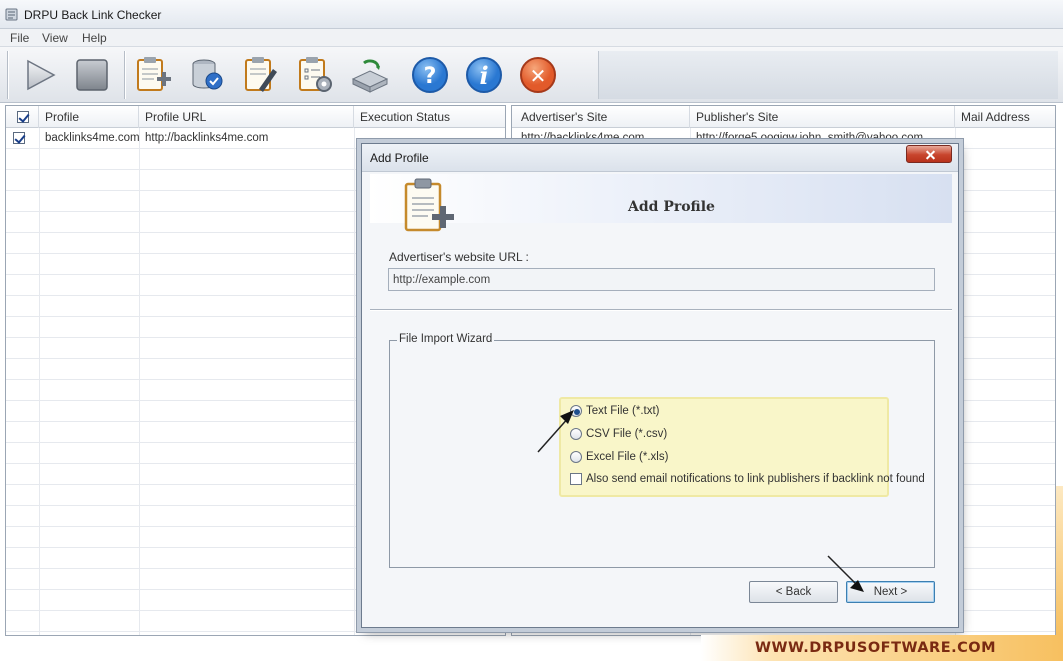 The height and width of the screenshot is (661, 1063). I want to click on column-execution-status: Execution Status, so click(429, 117).